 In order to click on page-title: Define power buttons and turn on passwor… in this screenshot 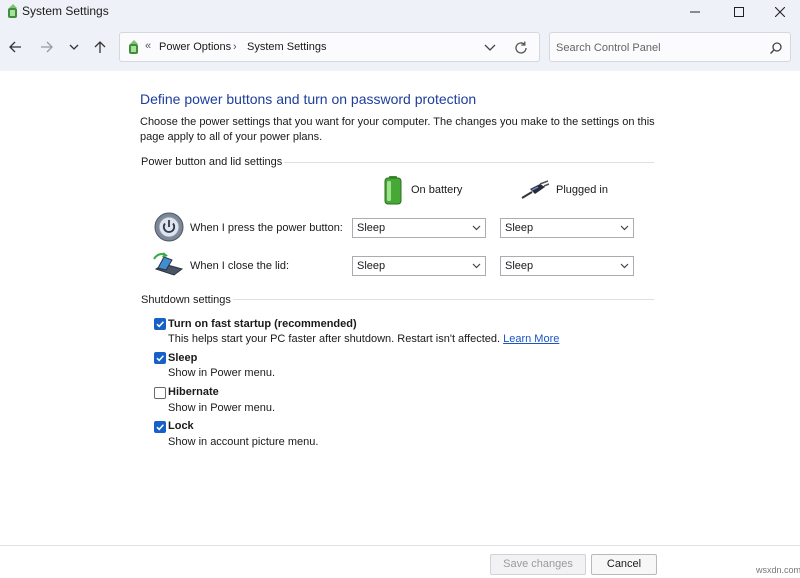, I will do `click(308, 99)`.